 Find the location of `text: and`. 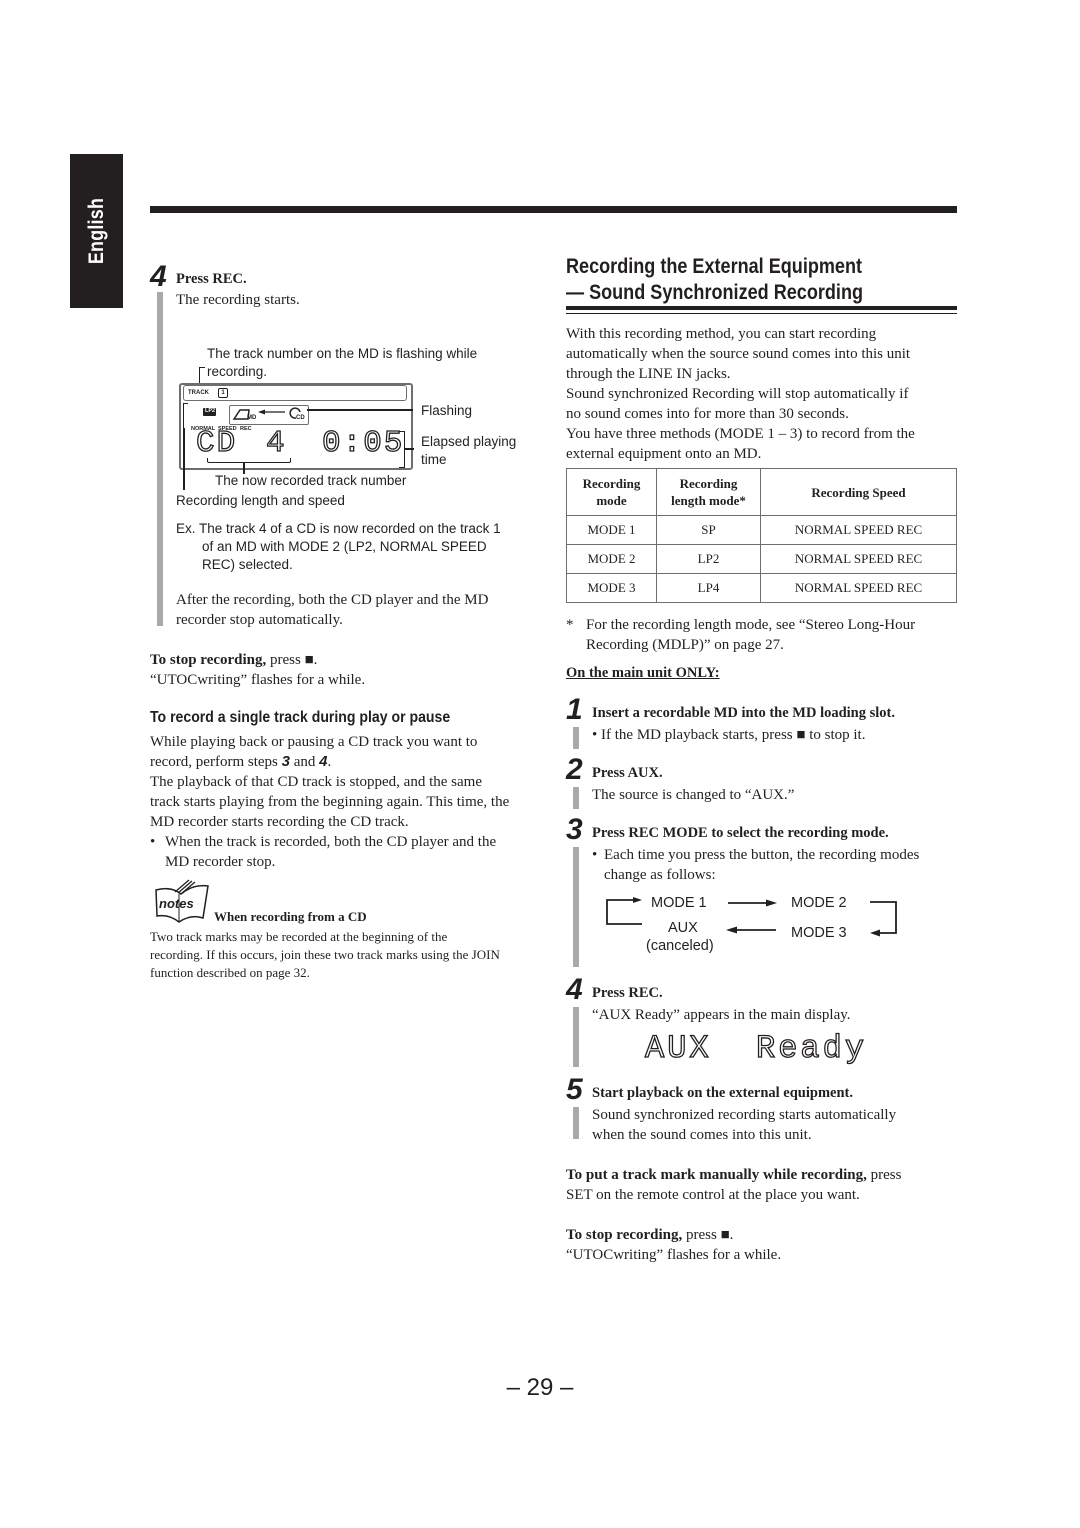

text: and is located at coordinates (304, 762).